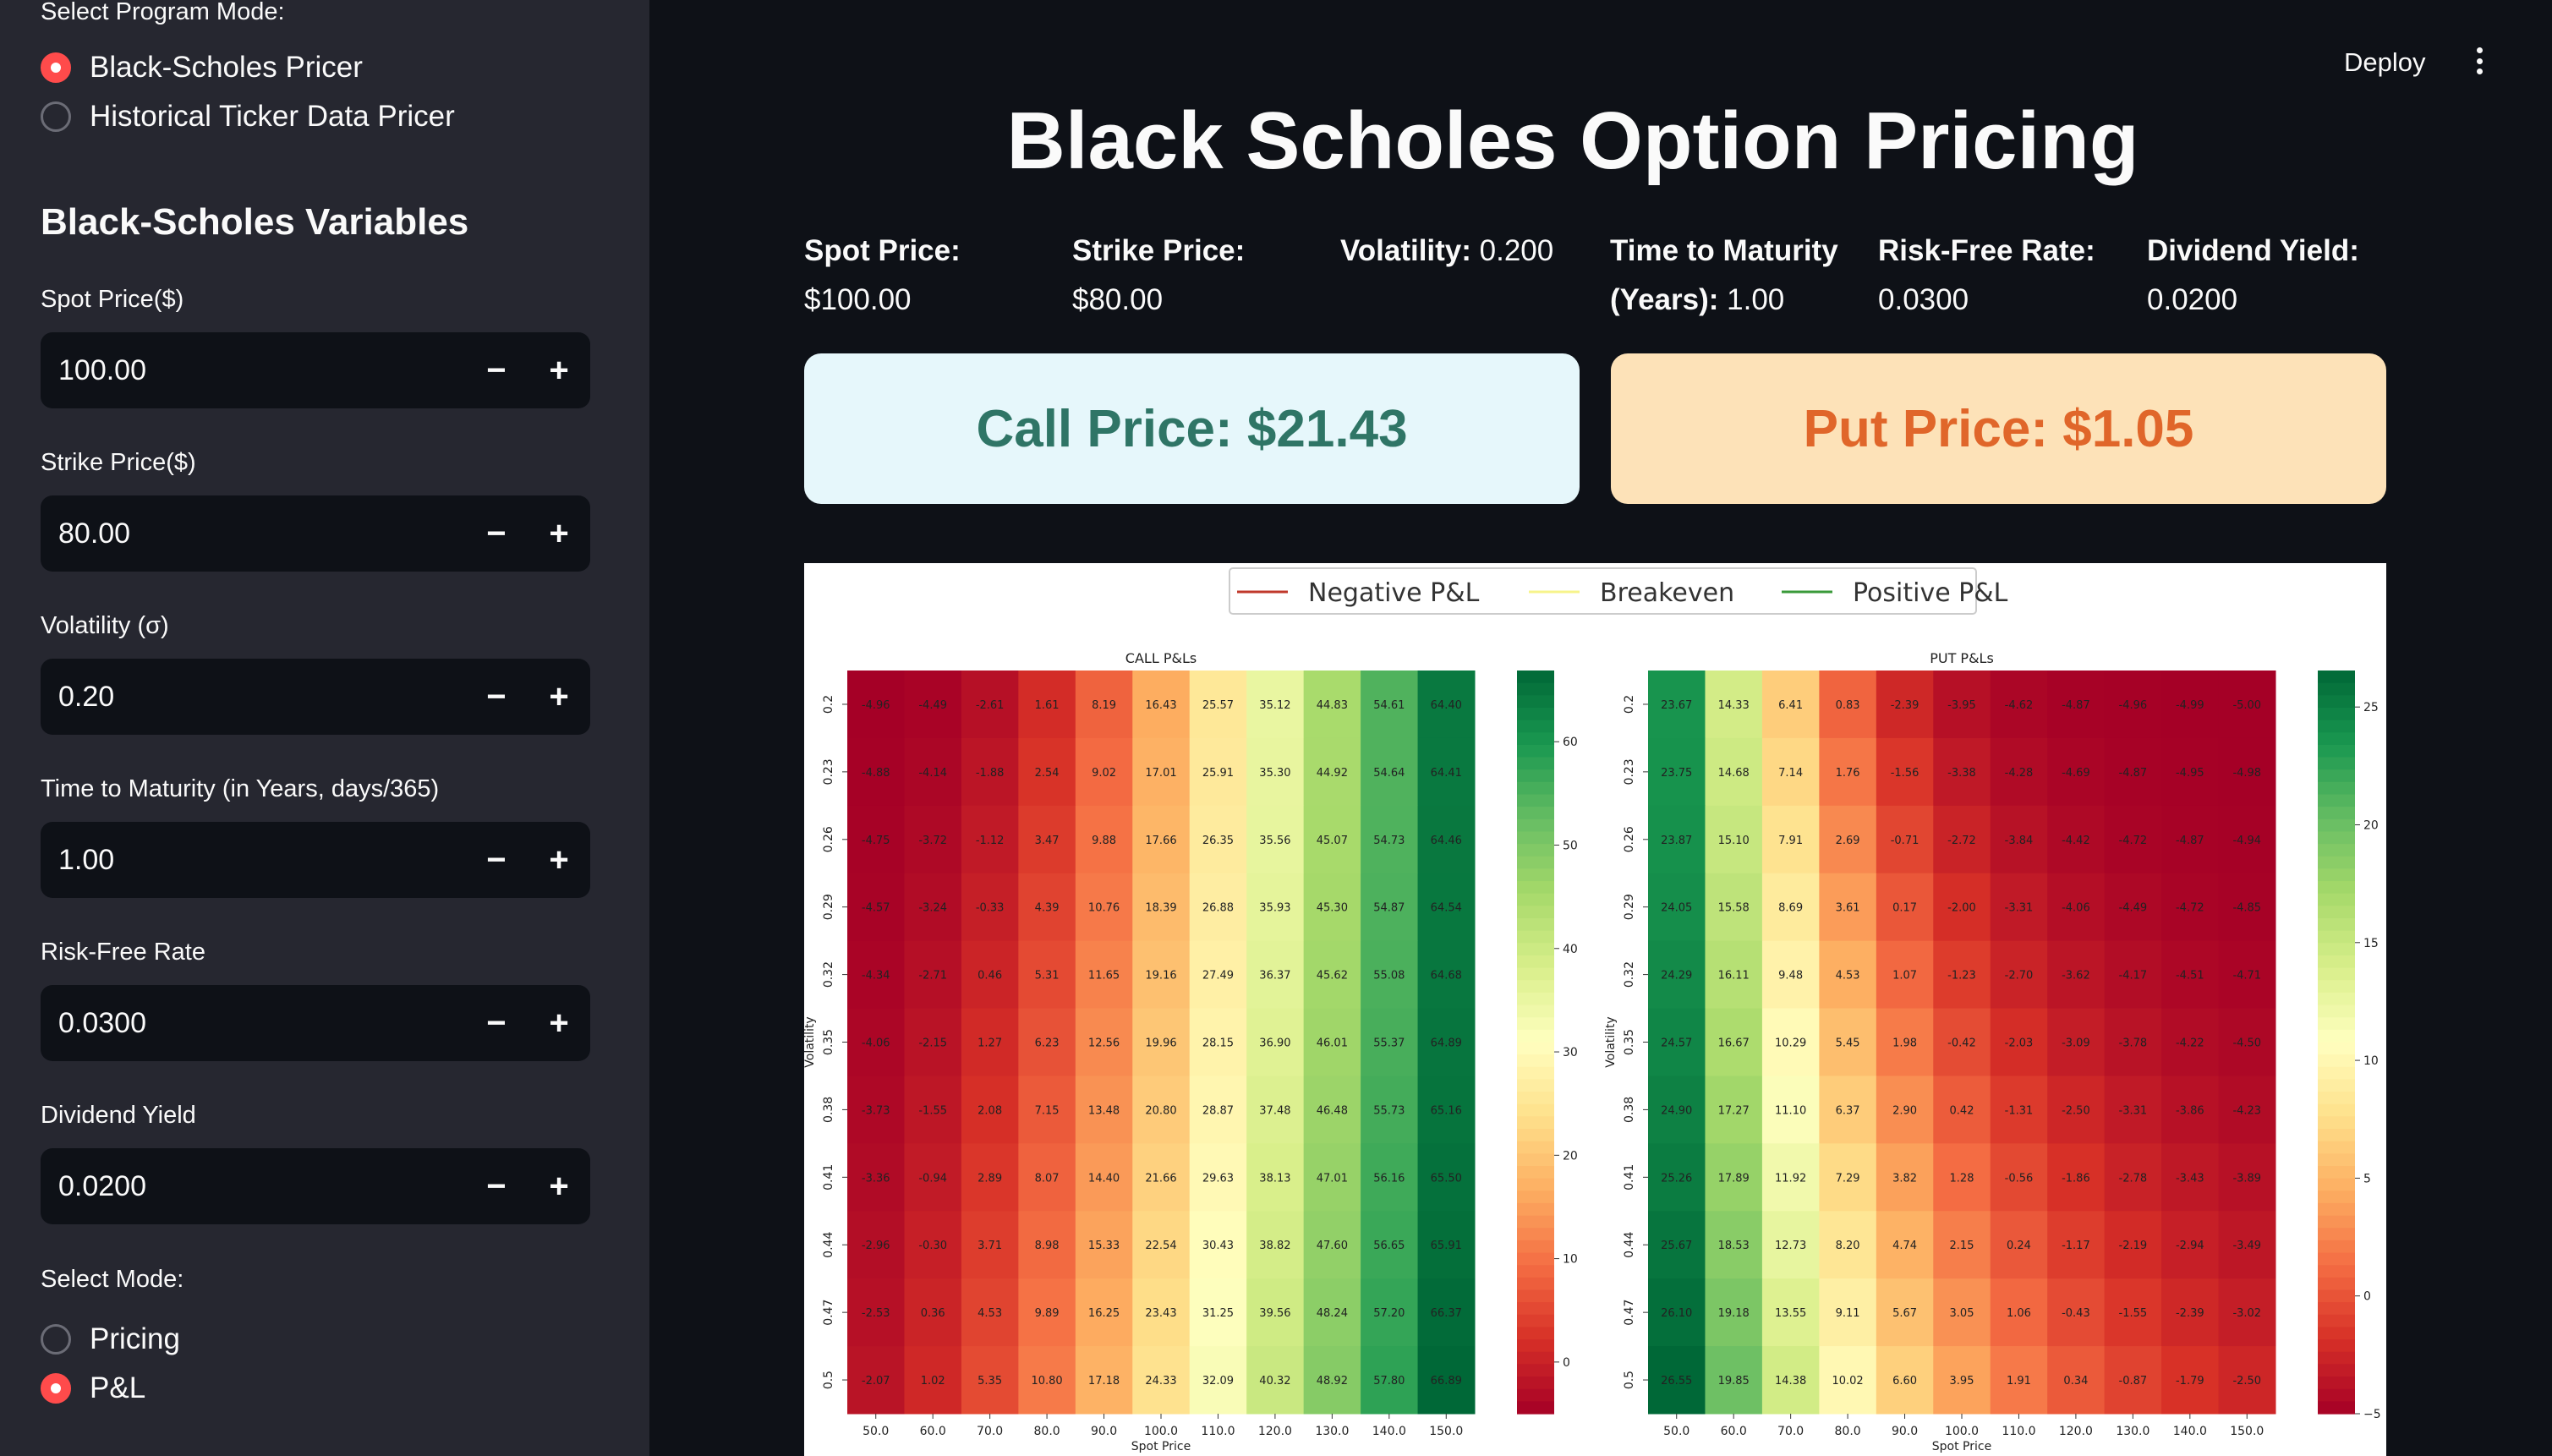 The height and width of the screenshot is (1456, 2552). Describe the element at coordinates (1676, 841) in the screenshot. I see `cell-value: 23.87` at that location.